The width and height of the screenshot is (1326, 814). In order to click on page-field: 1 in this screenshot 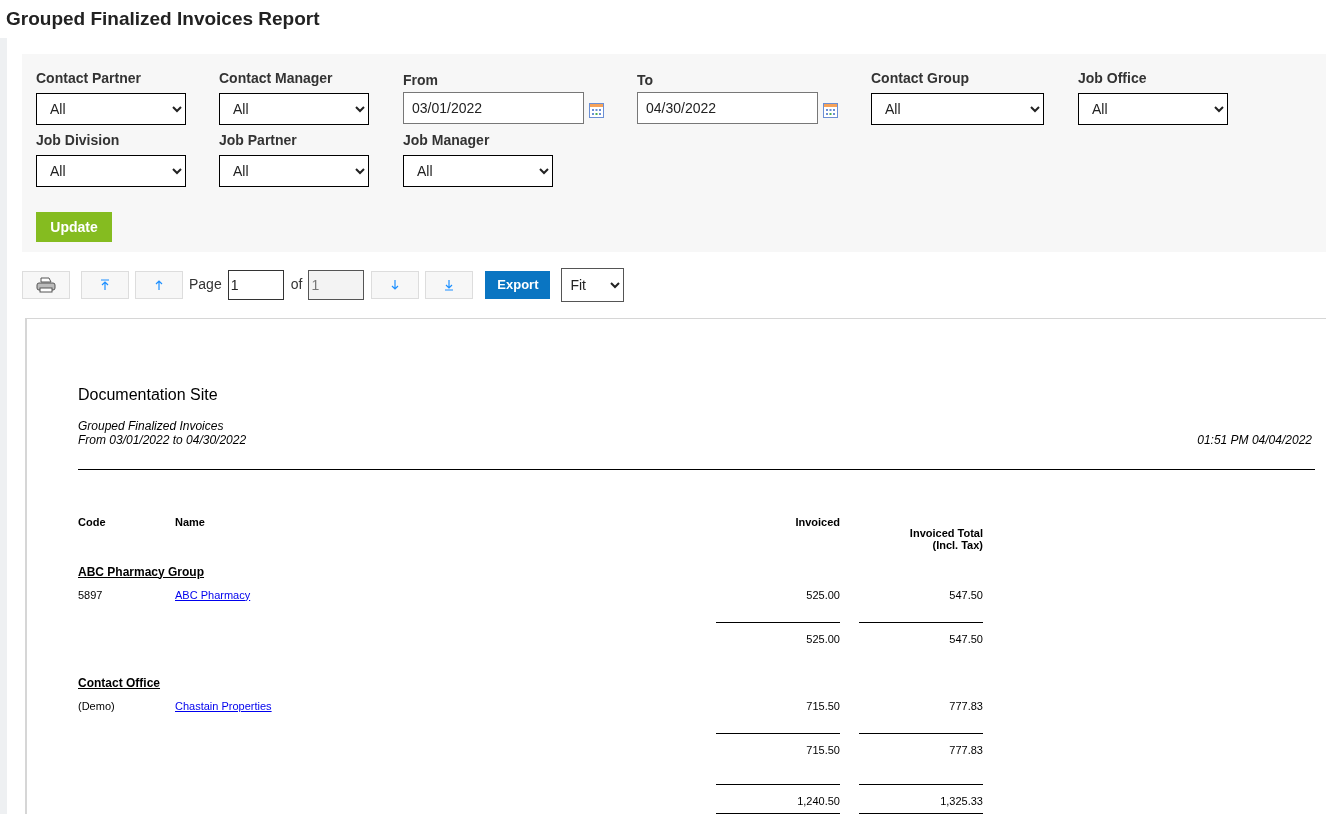, I will do `click(255, 284)`.